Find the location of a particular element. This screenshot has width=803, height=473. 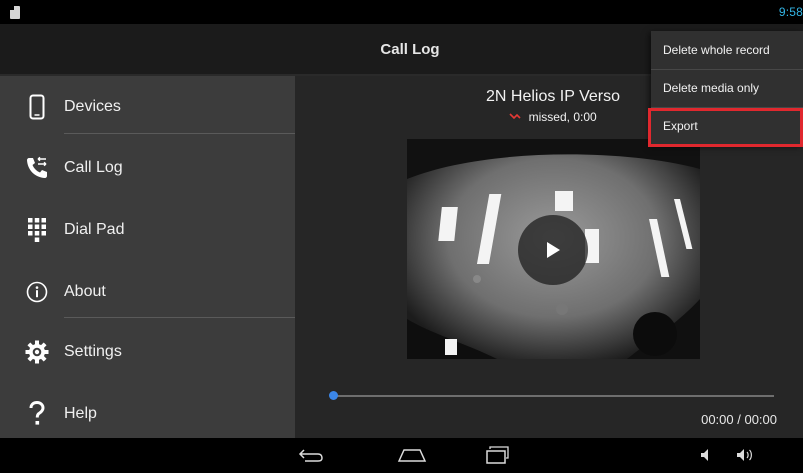

drawer-item-label: Call Log is located at coordinates (93, 167).